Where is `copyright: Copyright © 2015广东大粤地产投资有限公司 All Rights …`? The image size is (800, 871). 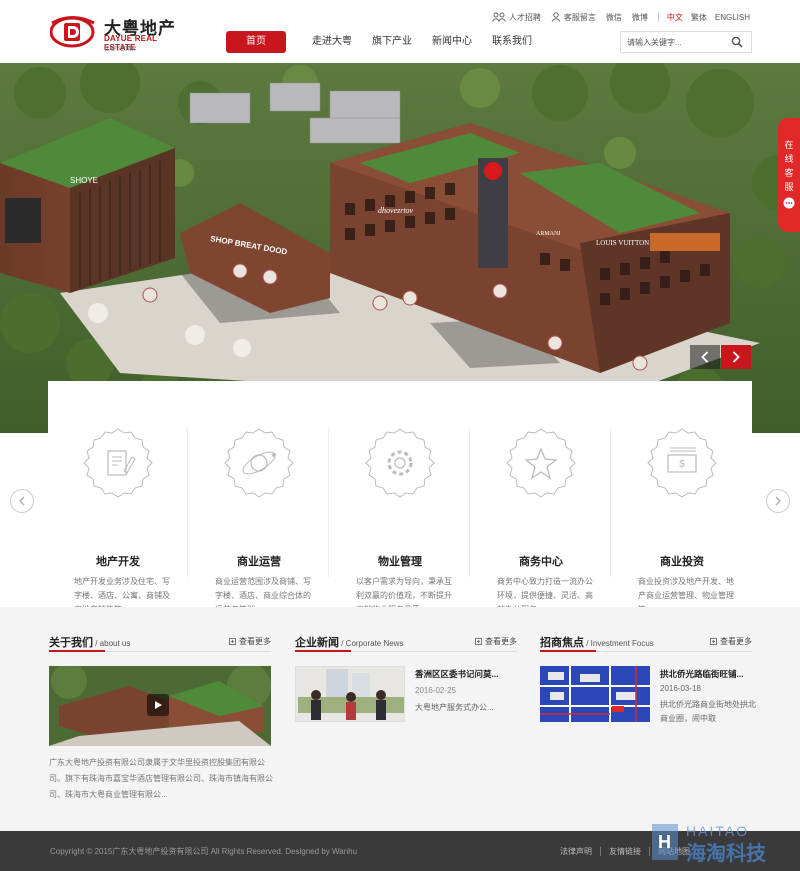
copyright: Copyright © 2015广东大粤地产投资有限公司 All Rights … is located at coordinates (204, 851).